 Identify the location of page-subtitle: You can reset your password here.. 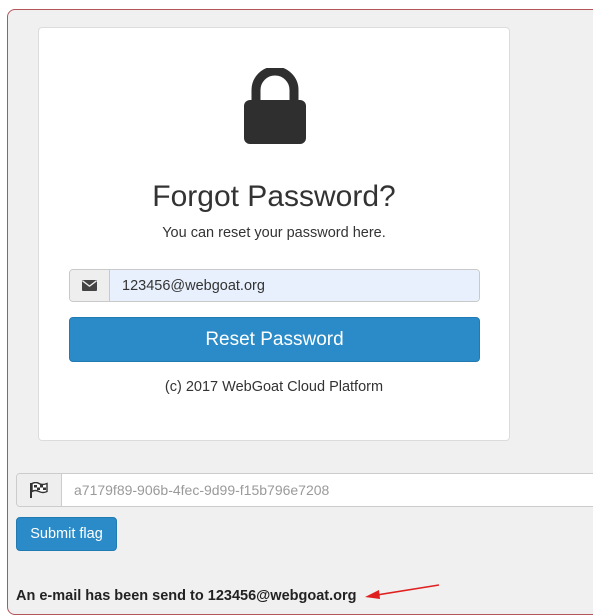
(274, 233).